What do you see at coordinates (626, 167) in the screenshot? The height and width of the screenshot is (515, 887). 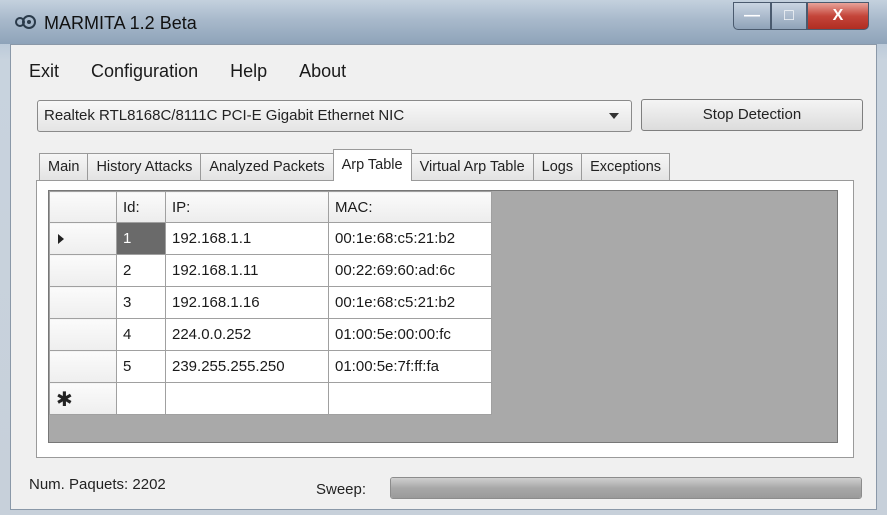 I see `tab-exceptions: Exceptions` at bounding box center [626, 167].